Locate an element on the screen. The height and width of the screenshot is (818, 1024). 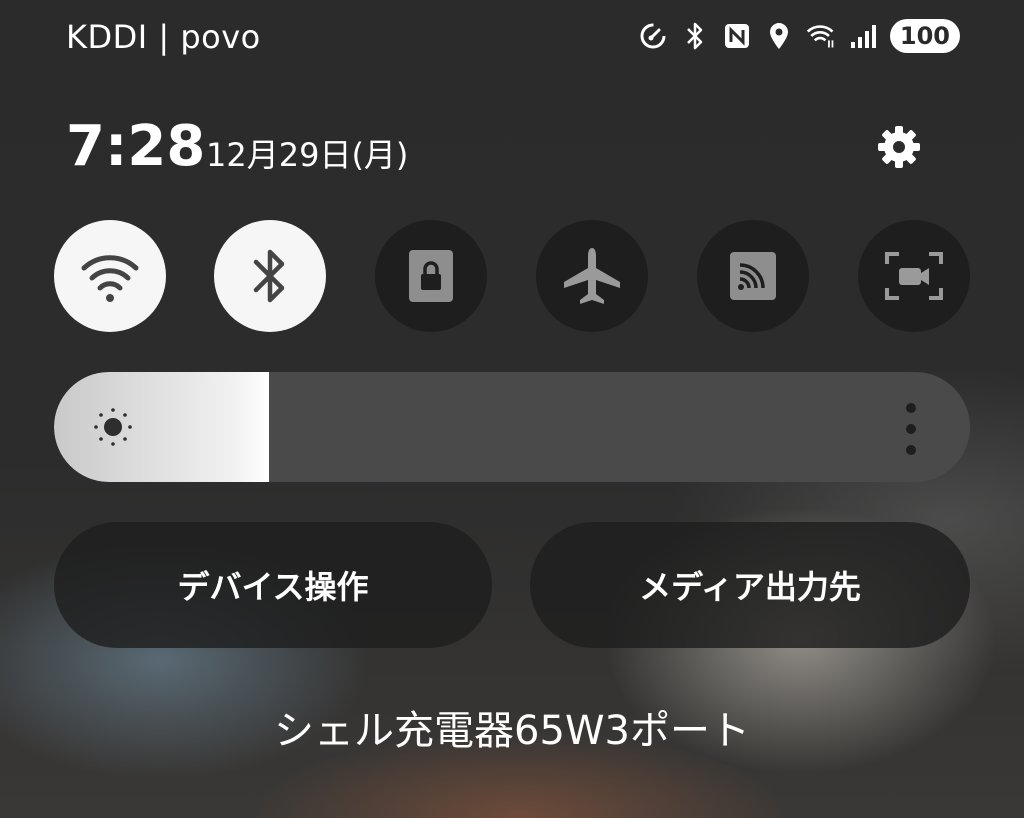
screen-record-icon is located at coordinates (914, 276).